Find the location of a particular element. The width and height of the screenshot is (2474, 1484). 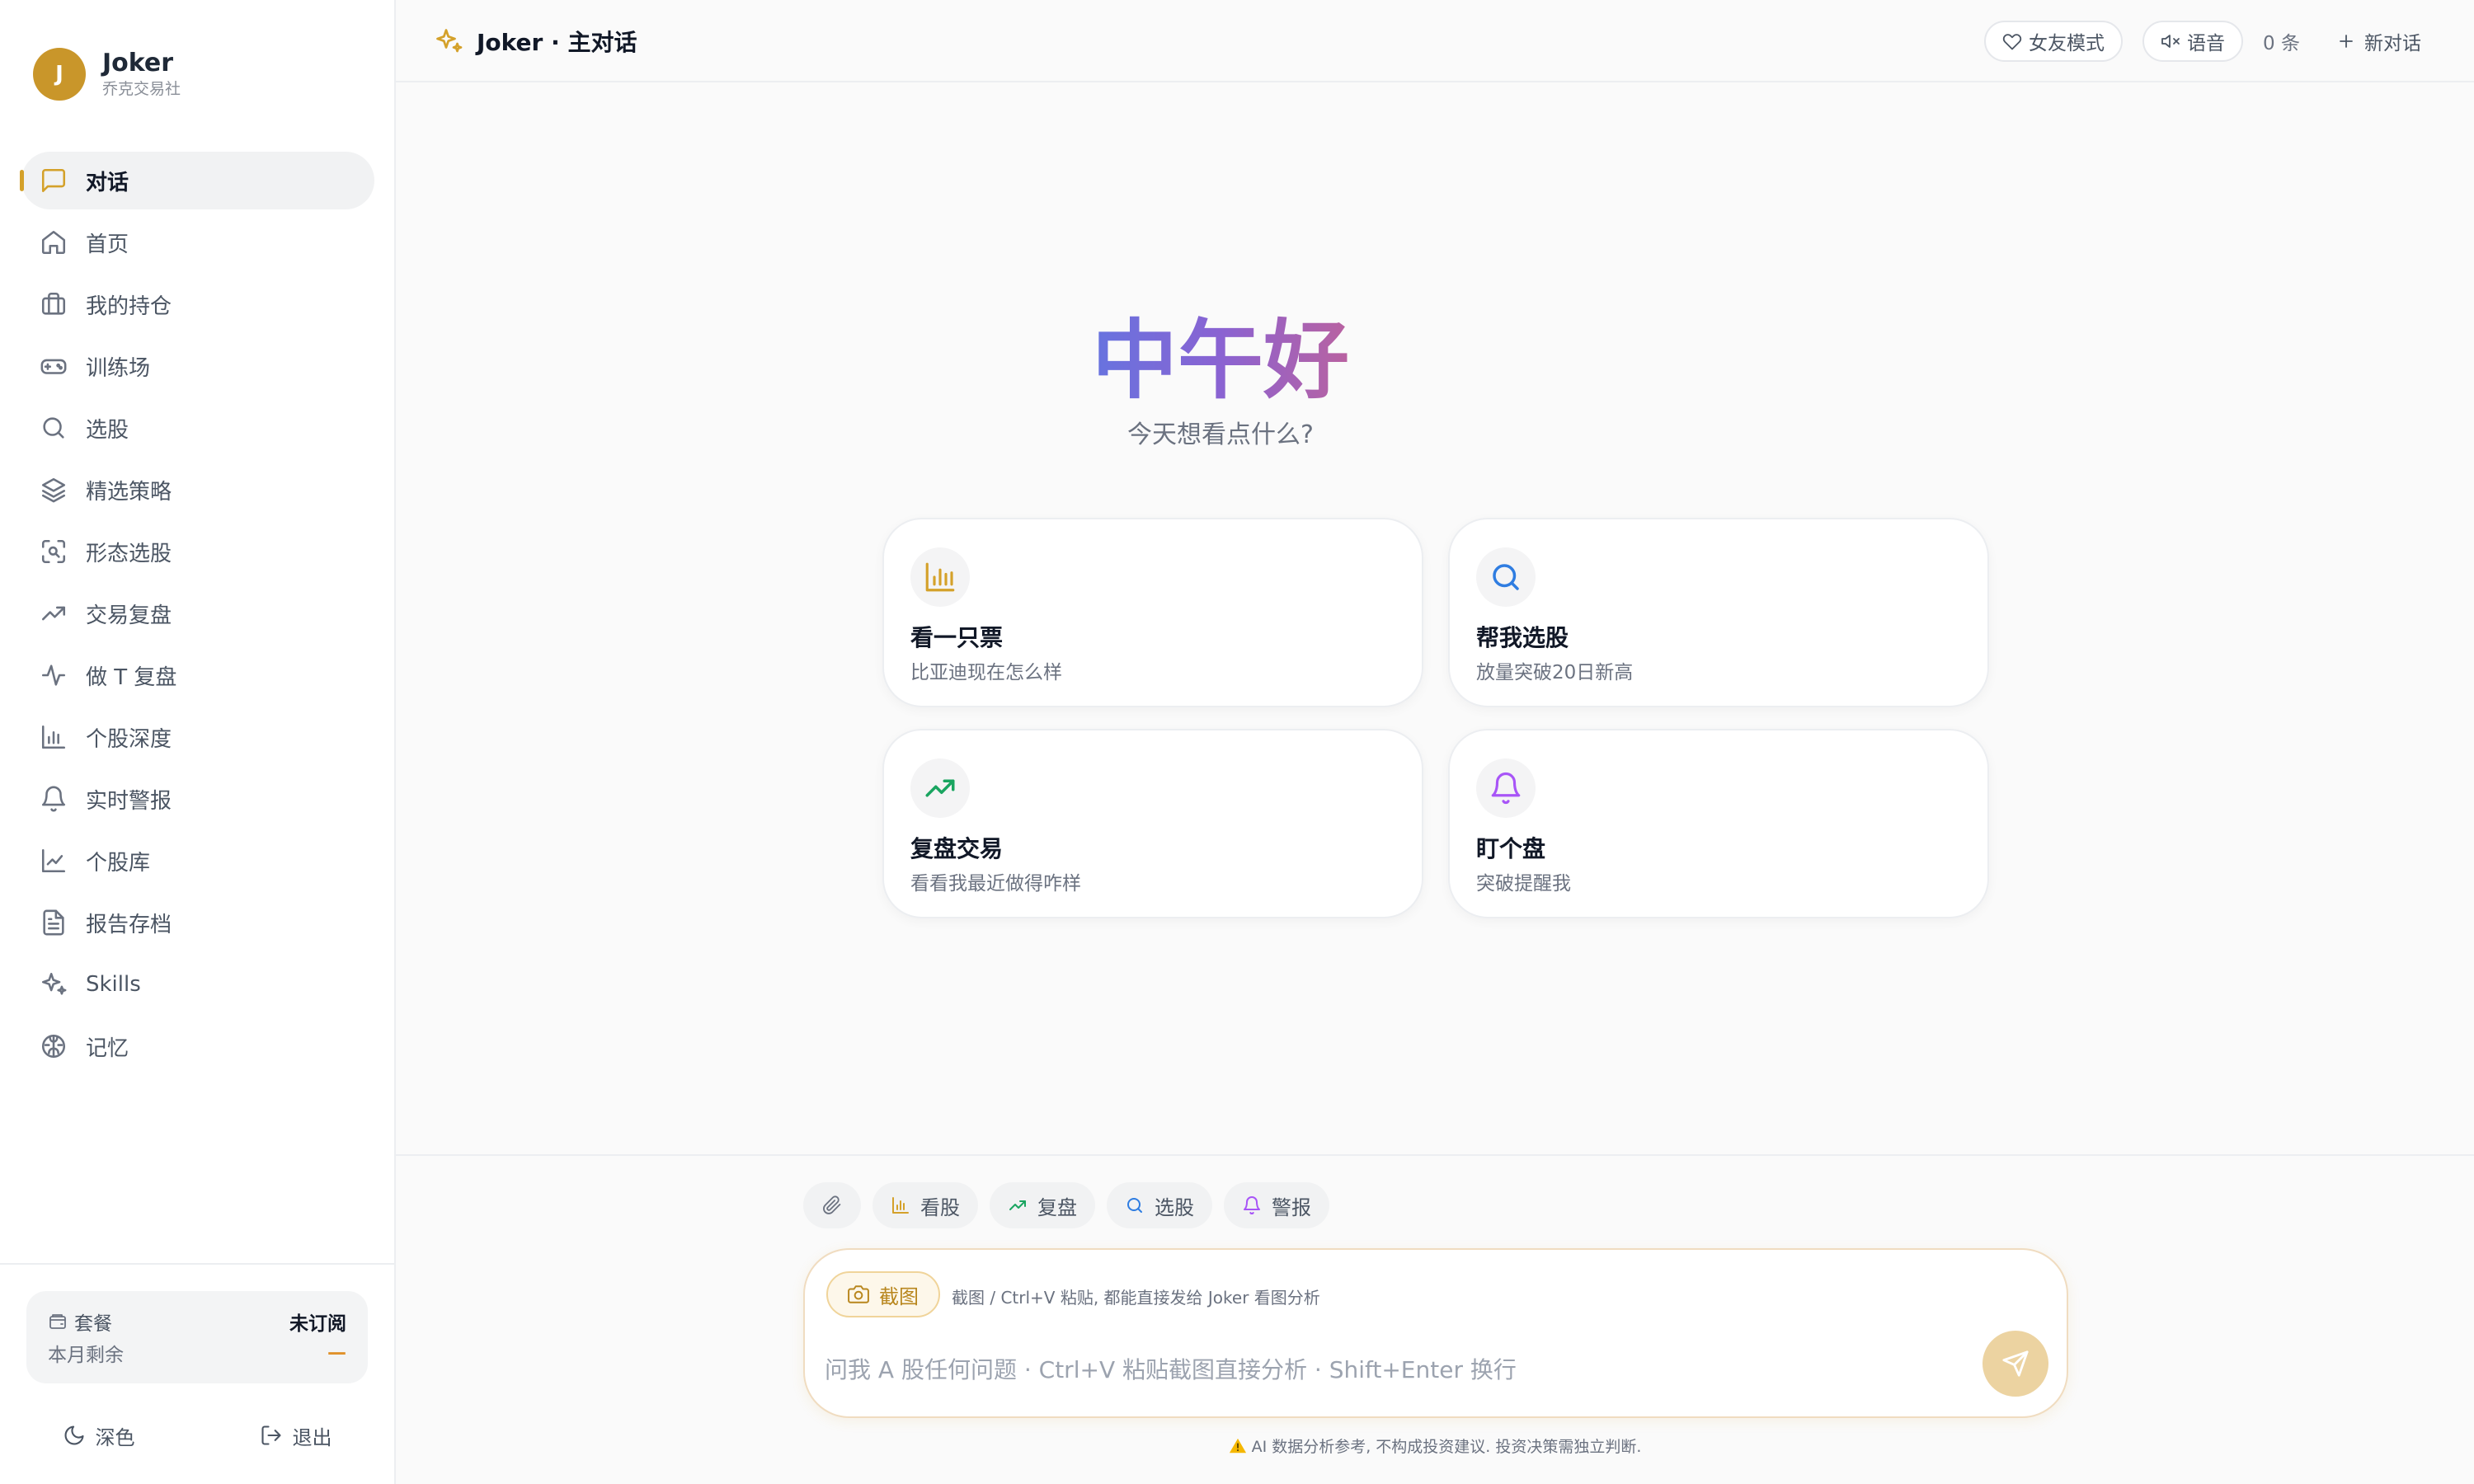

plus-icon is located at coordinates (2346, 41).